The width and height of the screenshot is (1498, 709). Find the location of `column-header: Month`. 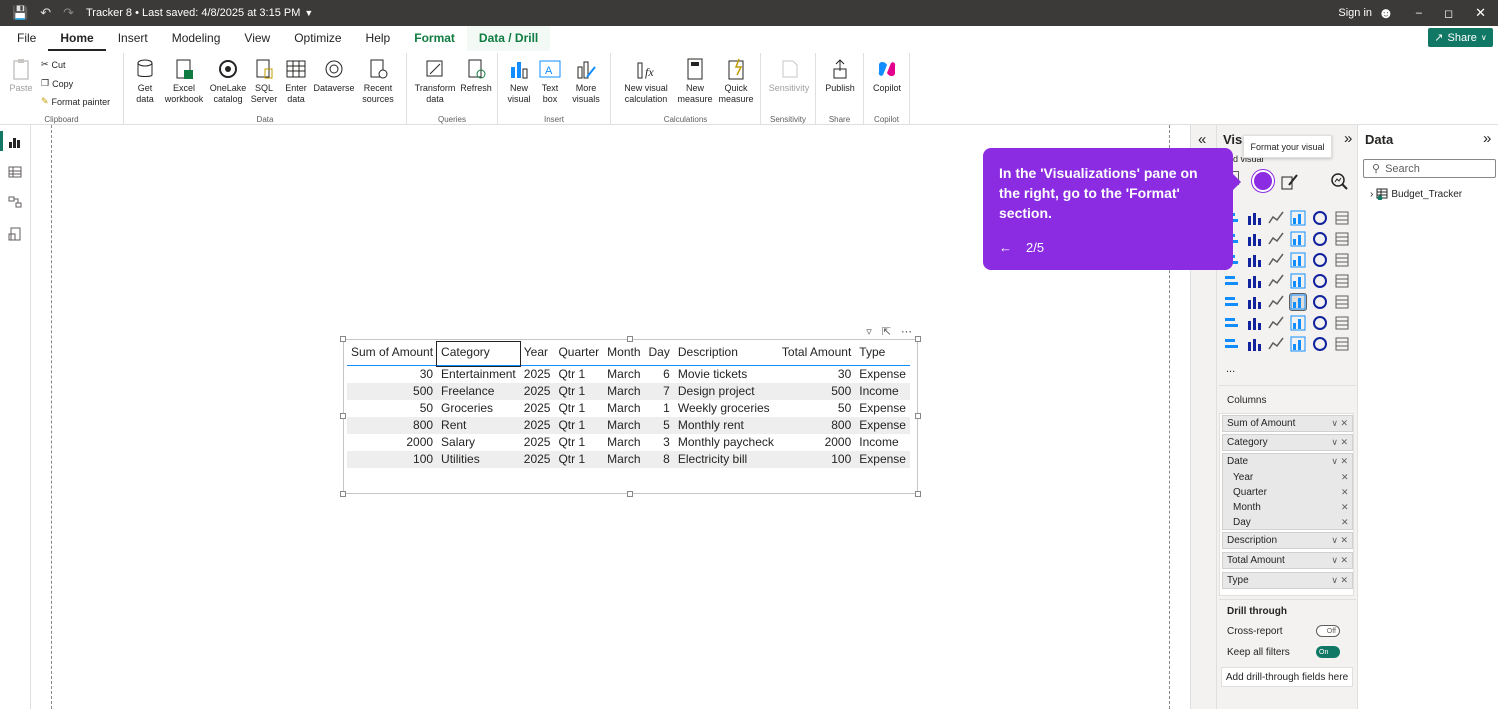

column-header: Month is located at coordinates (624, 354).